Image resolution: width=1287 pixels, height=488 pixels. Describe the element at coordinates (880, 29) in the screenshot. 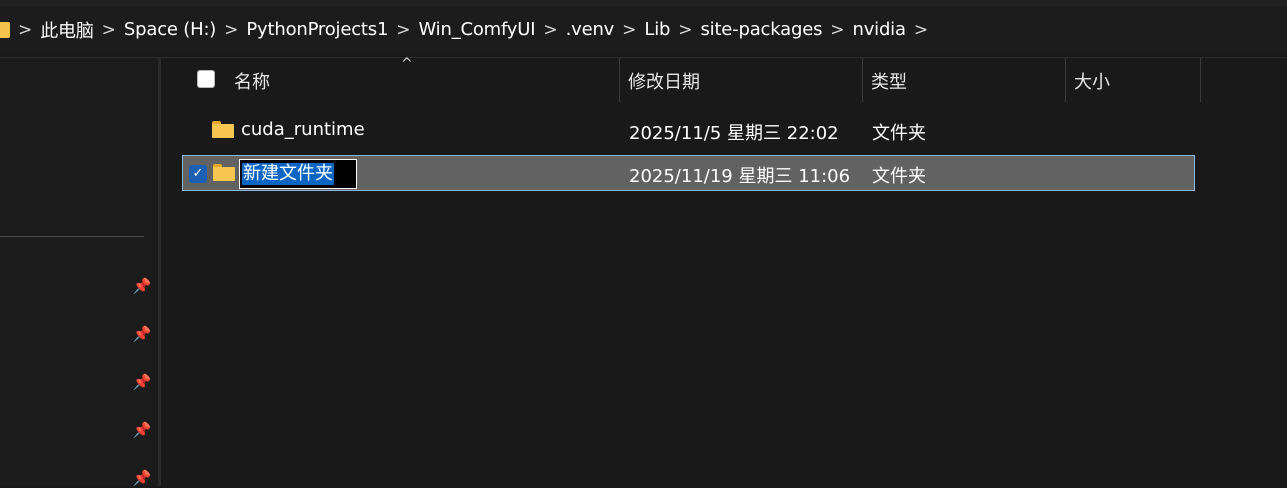

I see `breadcrumb-item-nvidia: nvidia` at that location.